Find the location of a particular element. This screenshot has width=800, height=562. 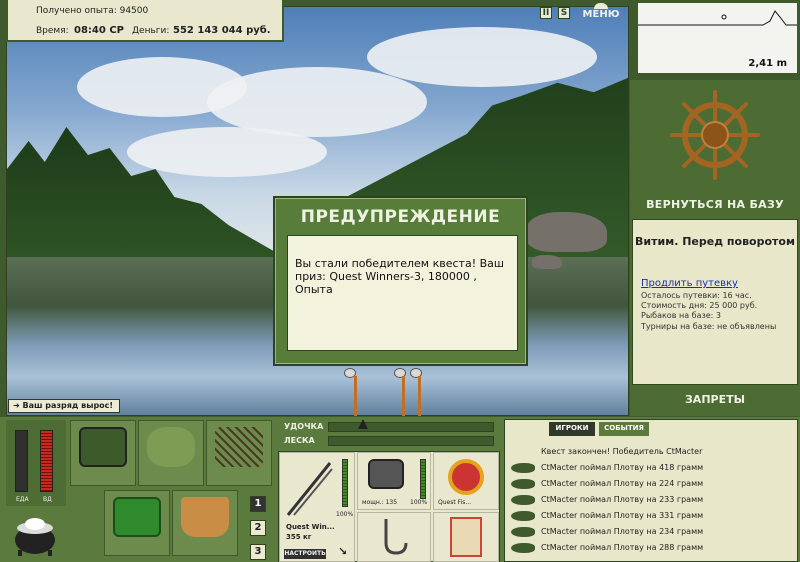

rod-percent: 100% is located at coordinates (345, 514).